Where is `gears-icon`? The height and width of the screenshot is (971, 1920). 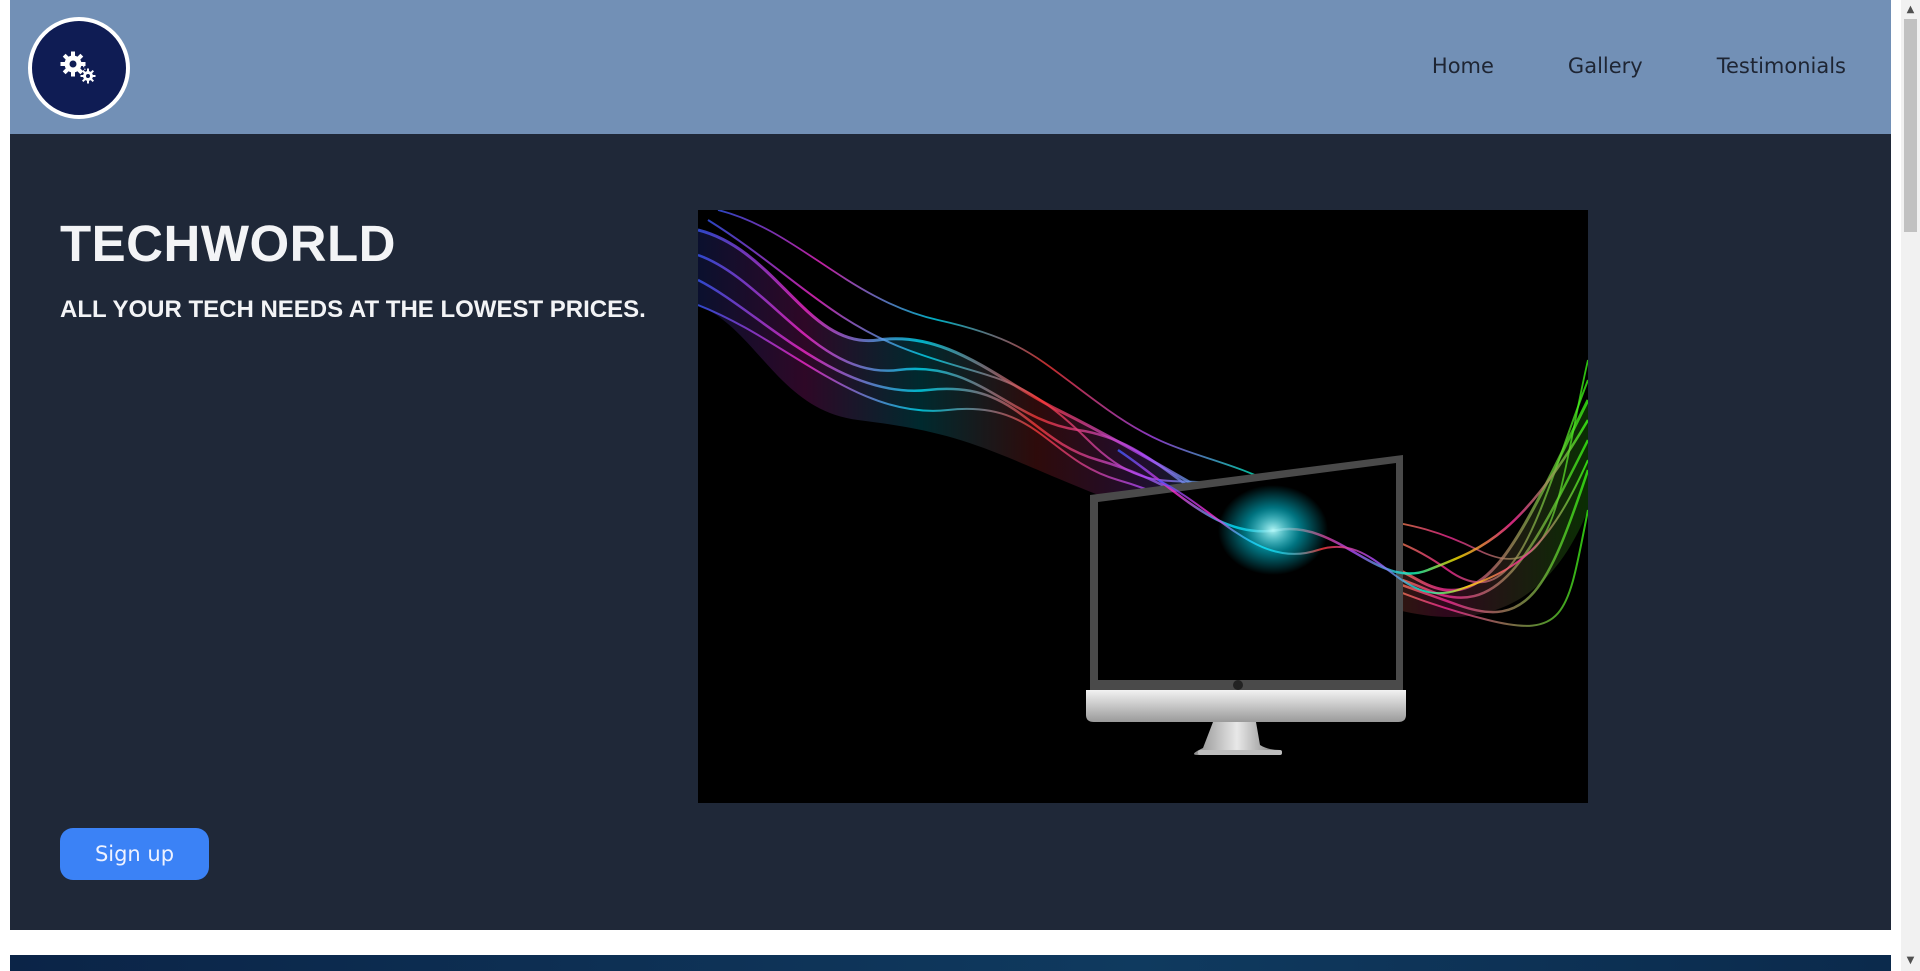
gears-icon is located at coordinates (78, 67).